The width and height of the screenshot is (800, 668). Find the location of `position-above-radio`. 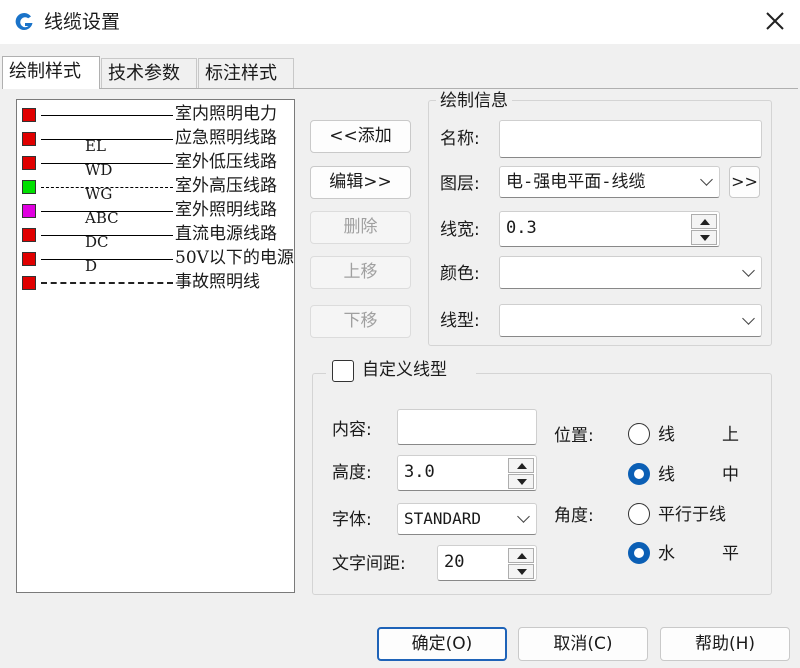

position-above-radio is located at coordinates (639, 434).